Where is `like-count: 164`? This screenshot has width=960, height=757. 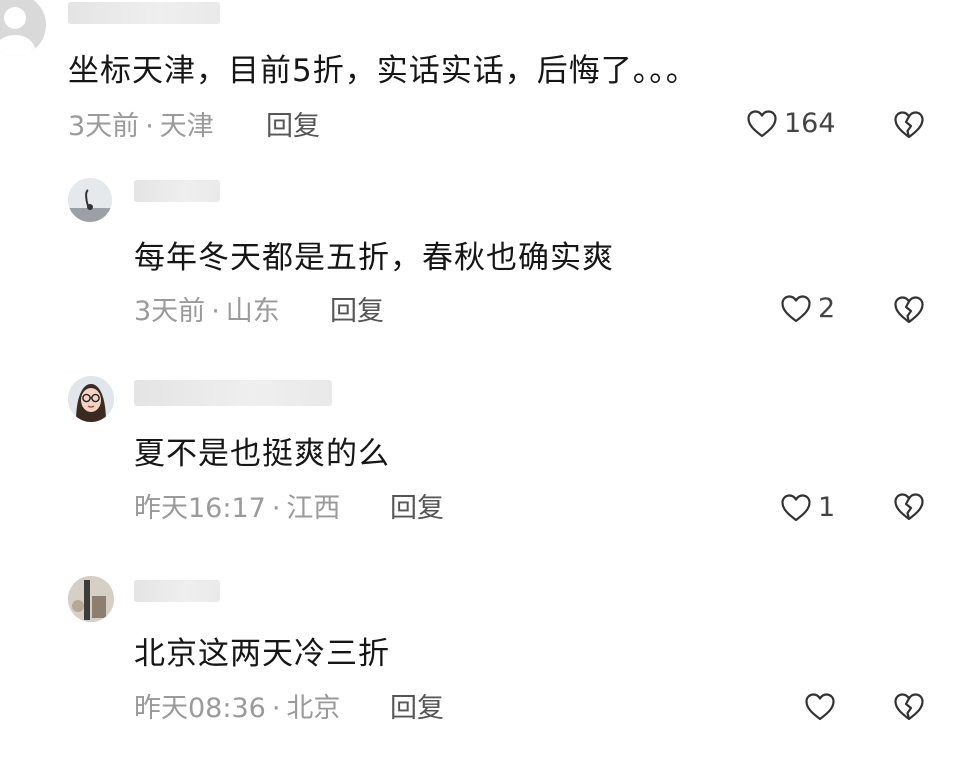
like-count: 164 is located at coordinates (810, 123).